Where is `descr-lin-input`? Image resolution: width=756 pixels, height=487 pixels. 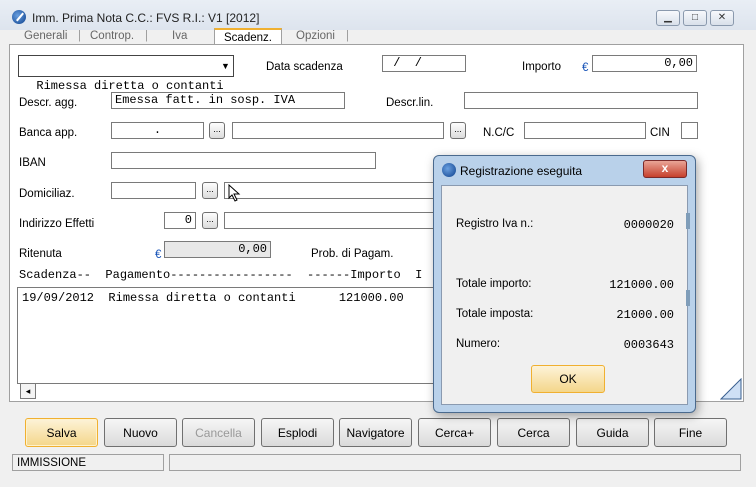 descr-lin-input is located at coordinates (581, 100).